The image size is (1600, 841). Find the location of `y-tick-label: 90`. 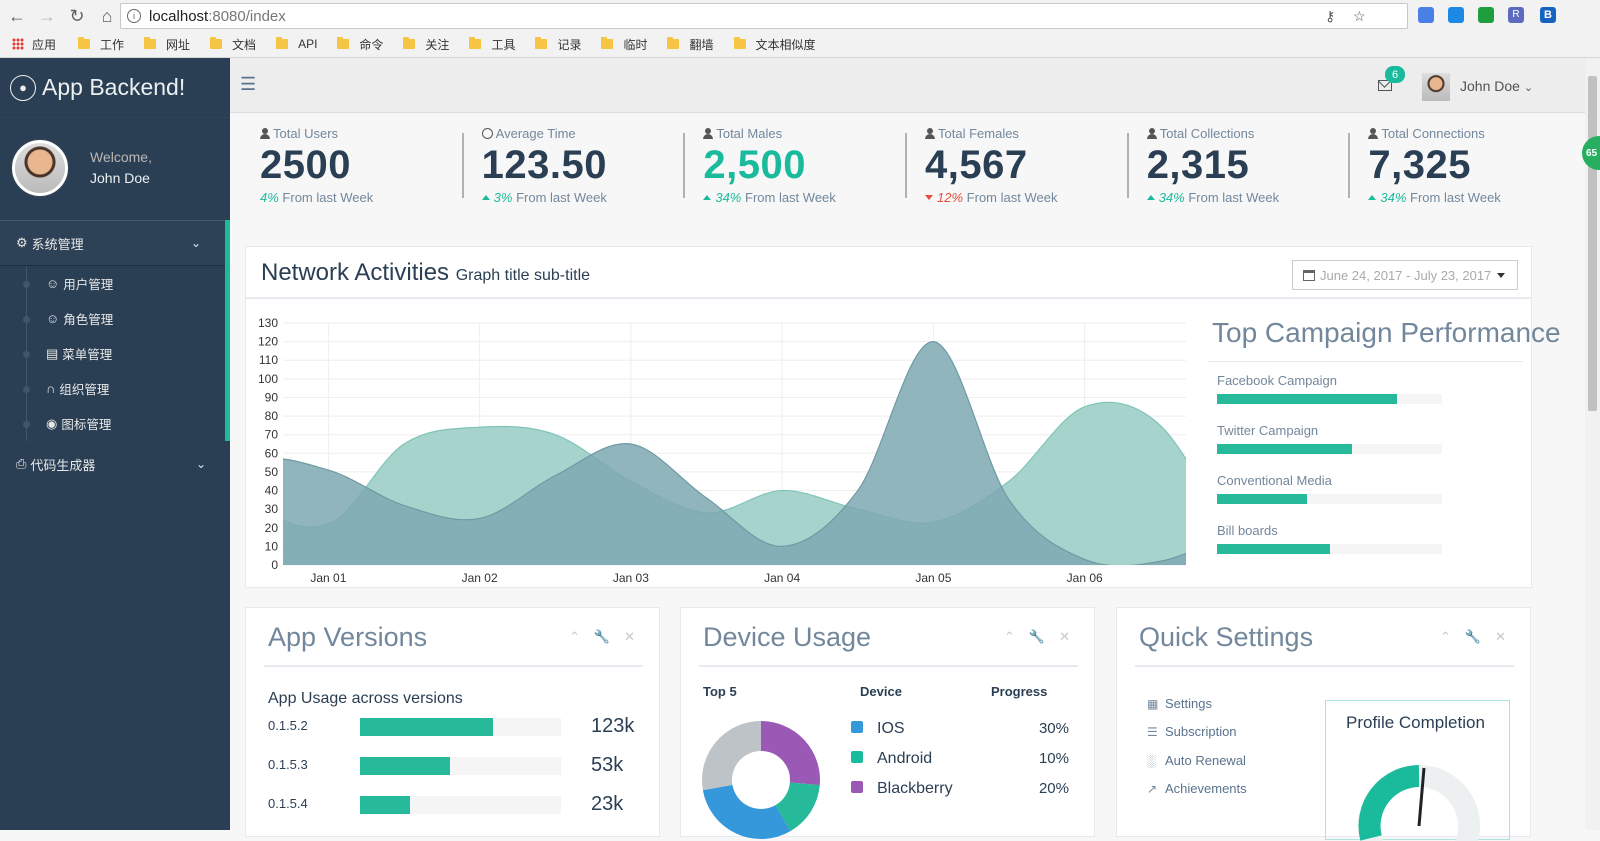

y-tick-label: 90 is located at coordinates (272, 397).